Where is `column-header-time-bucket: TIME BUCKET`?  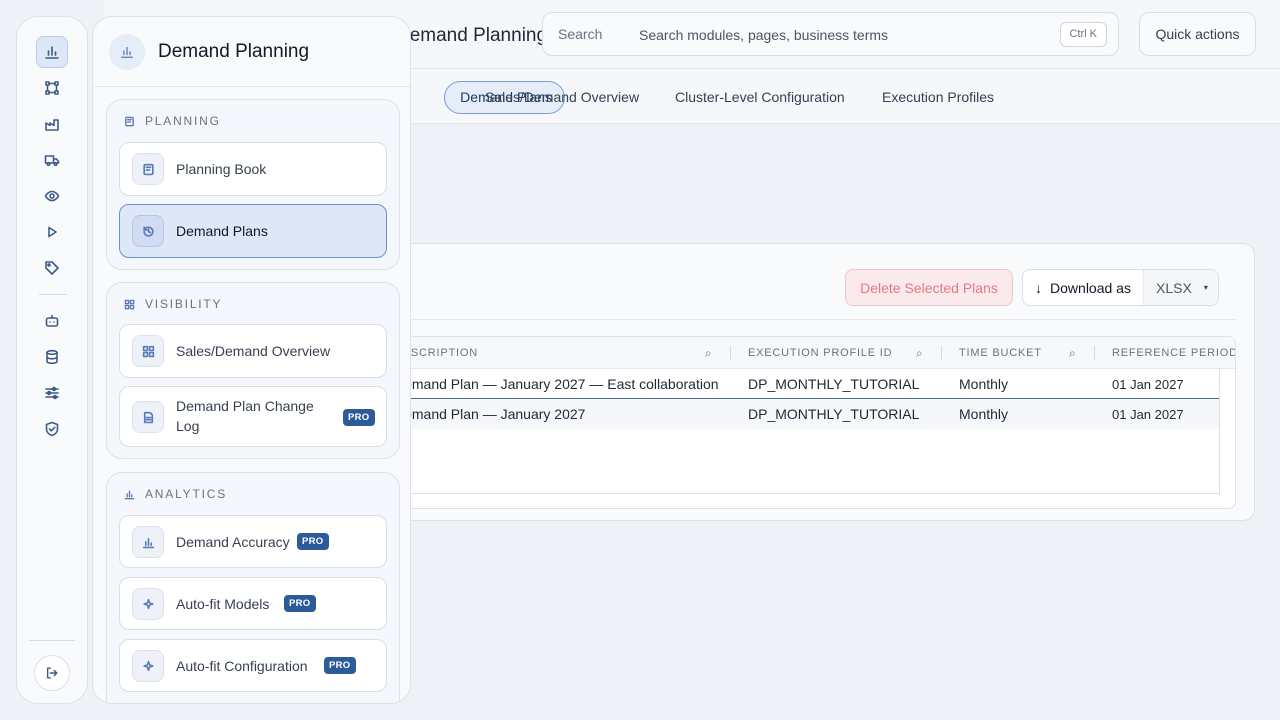
column-header-time-bucket: TIME BUCKET is located at coordinates (1000, 353).